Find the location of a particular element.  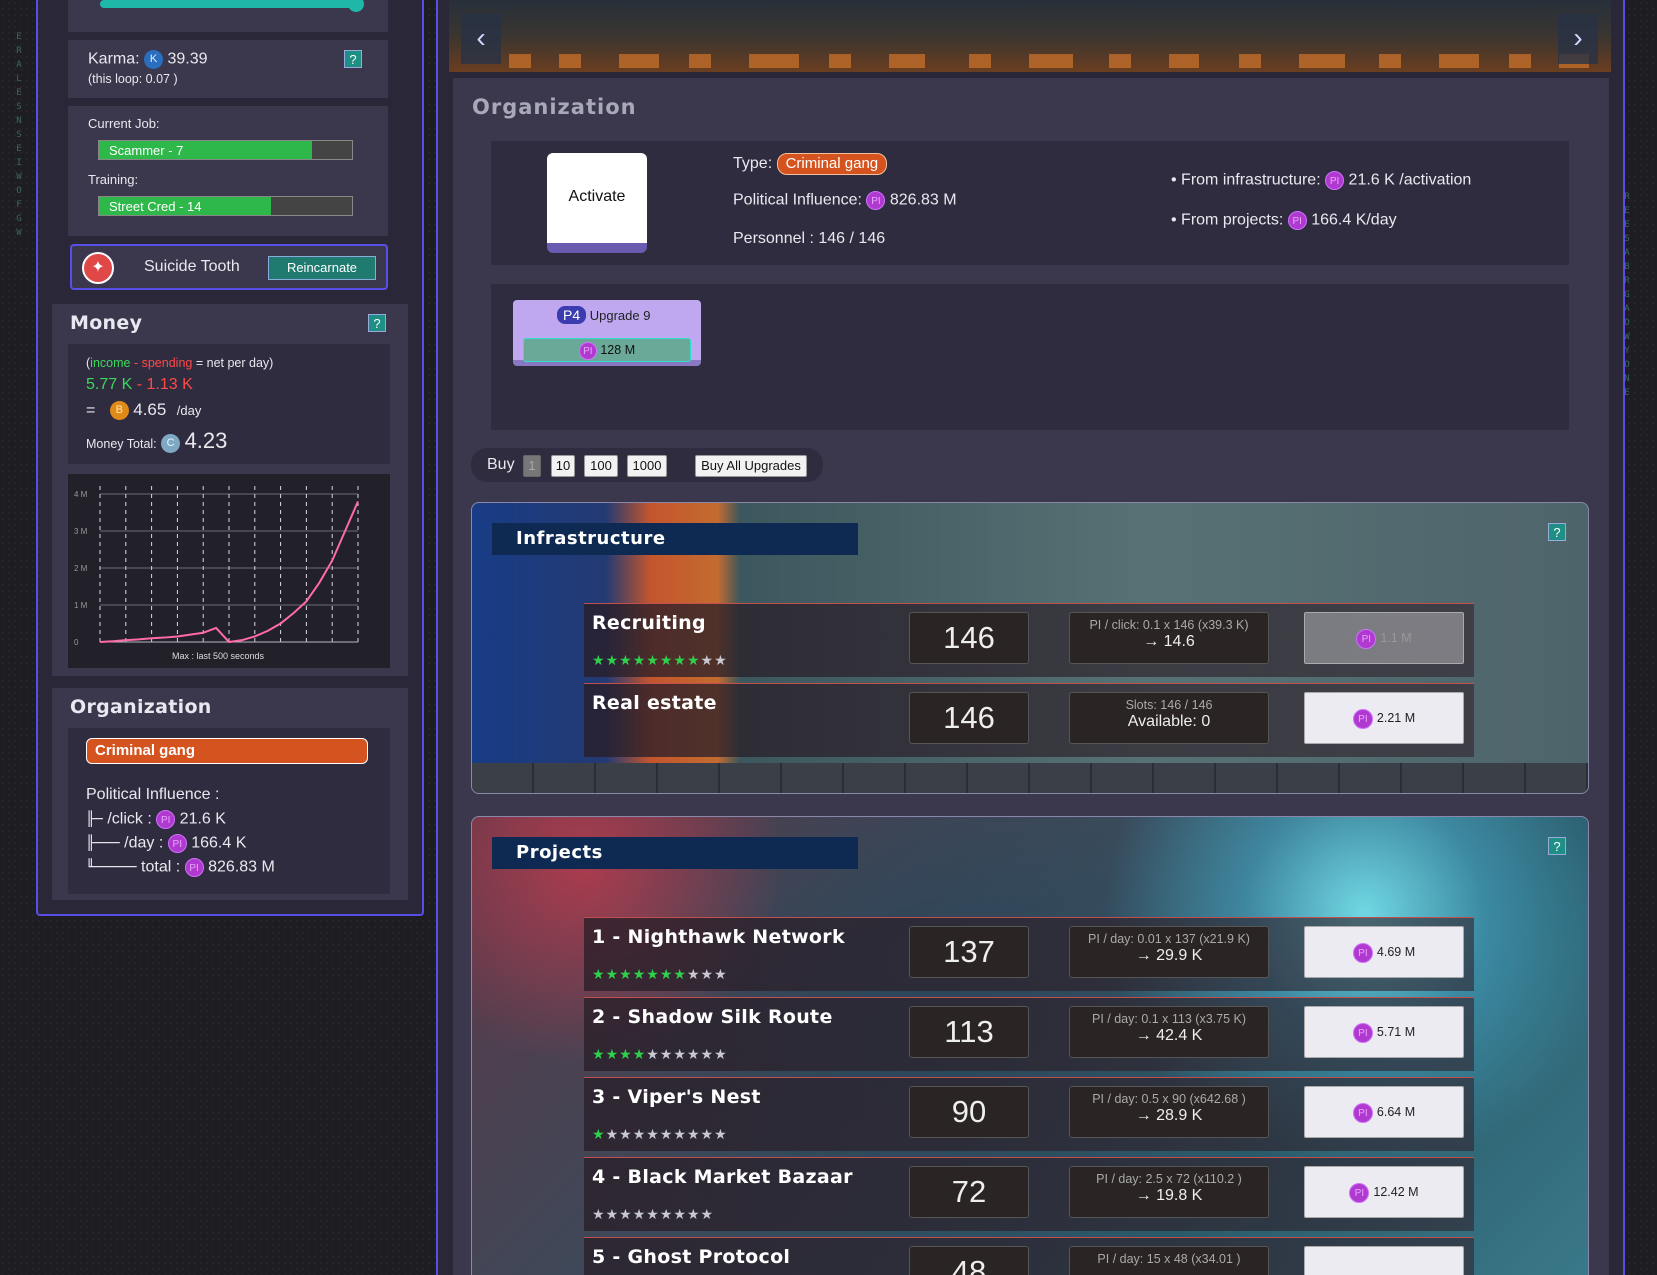

chart-y-tick-label: 2 M is located at coordinates (81, 568).